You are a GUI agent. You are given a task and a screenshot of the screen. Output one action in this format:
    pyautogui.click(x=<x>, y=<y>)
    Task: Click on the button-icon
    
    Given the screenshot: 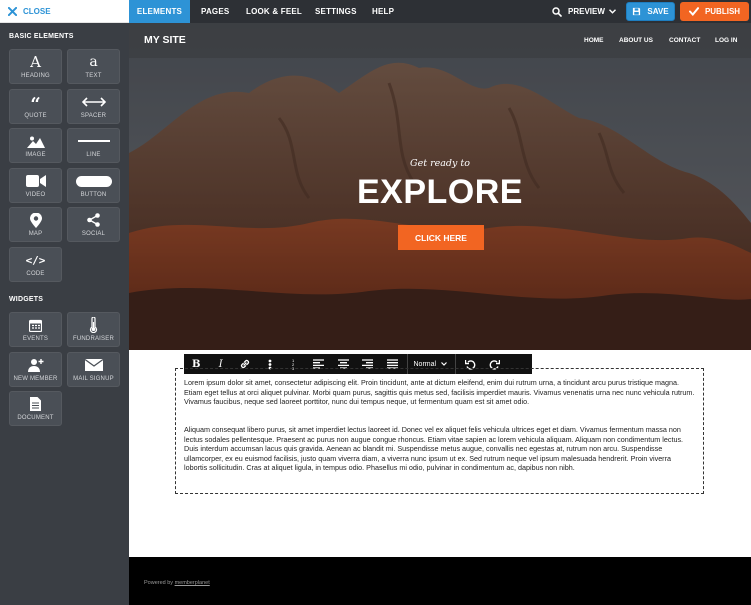 What is the action you would take?
    pyautogui.click(x=93, y=181)
    